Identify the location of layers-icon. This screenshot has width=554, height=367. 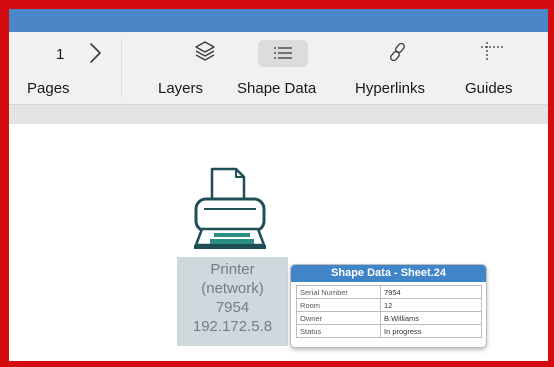
(205, 51).